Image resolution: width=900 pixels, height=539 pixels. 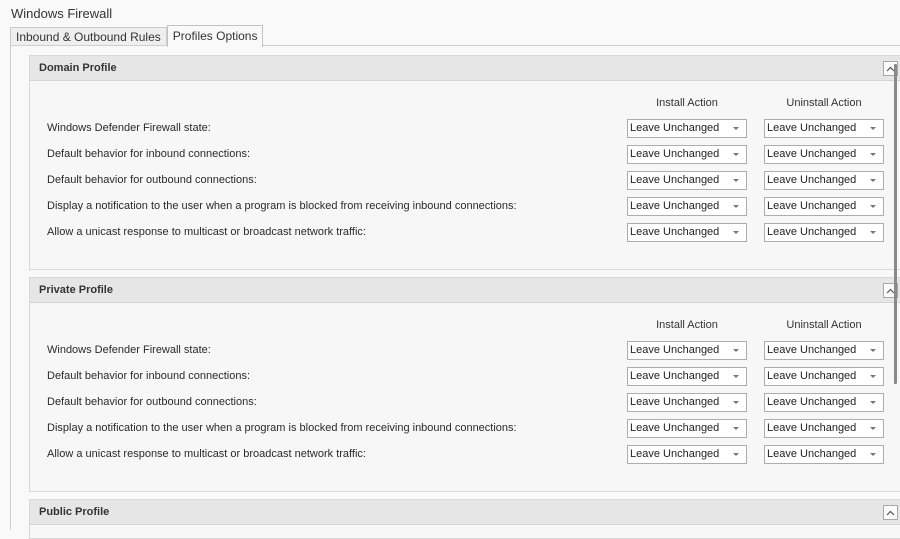 I want to click on section-title: Public Profile, so click(x=74, y=512).